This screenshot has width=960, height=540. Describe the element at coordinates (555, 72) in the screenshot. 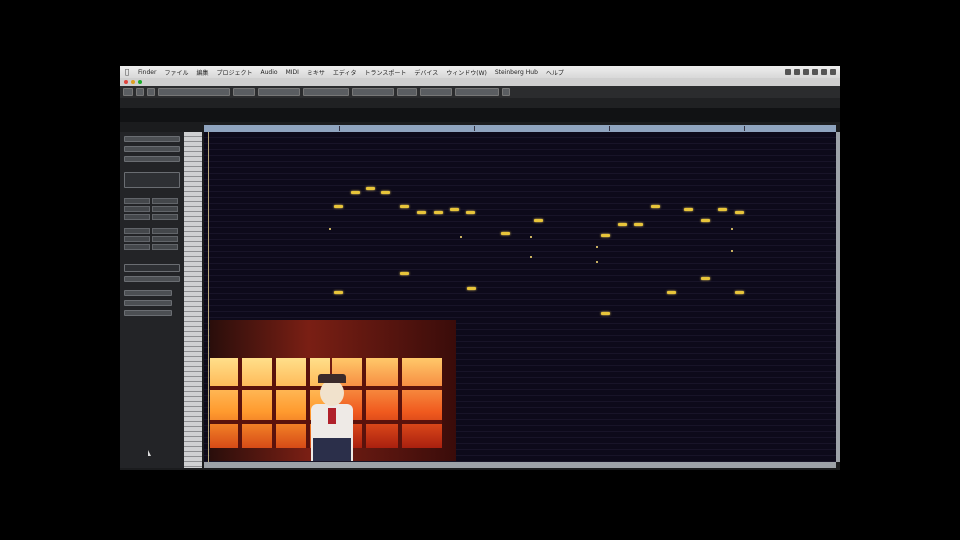

I see `menu-item: ヘルプ` at that location.